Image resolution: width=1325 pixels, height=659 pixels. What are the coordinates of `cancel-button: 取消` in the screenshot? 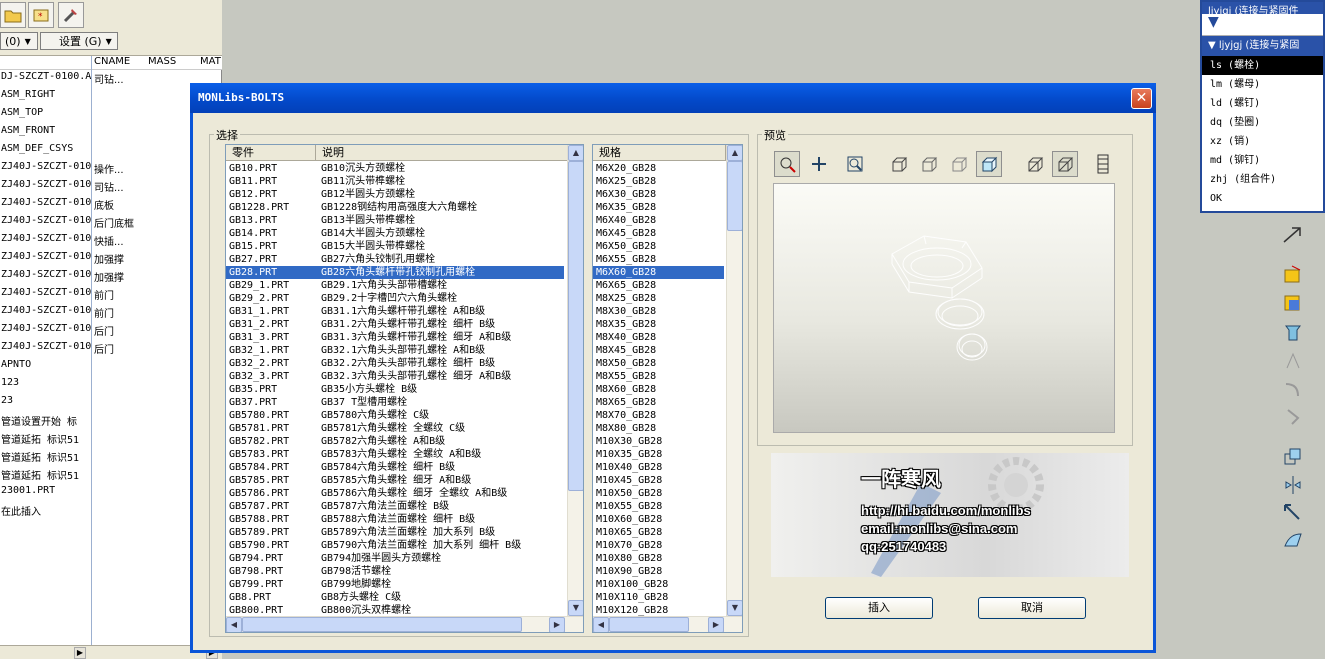 It's located at (1032, 608).